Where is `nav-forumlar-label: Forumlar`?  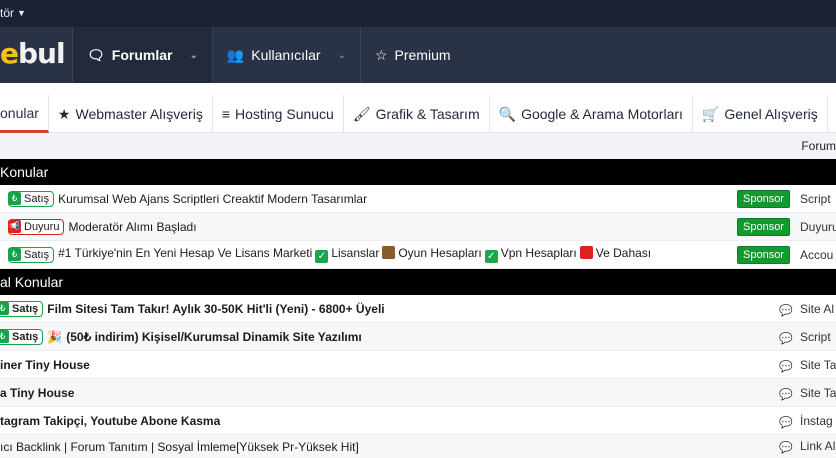
nav-forumlar-label: Forumlar is located at coordinates (142, 55).